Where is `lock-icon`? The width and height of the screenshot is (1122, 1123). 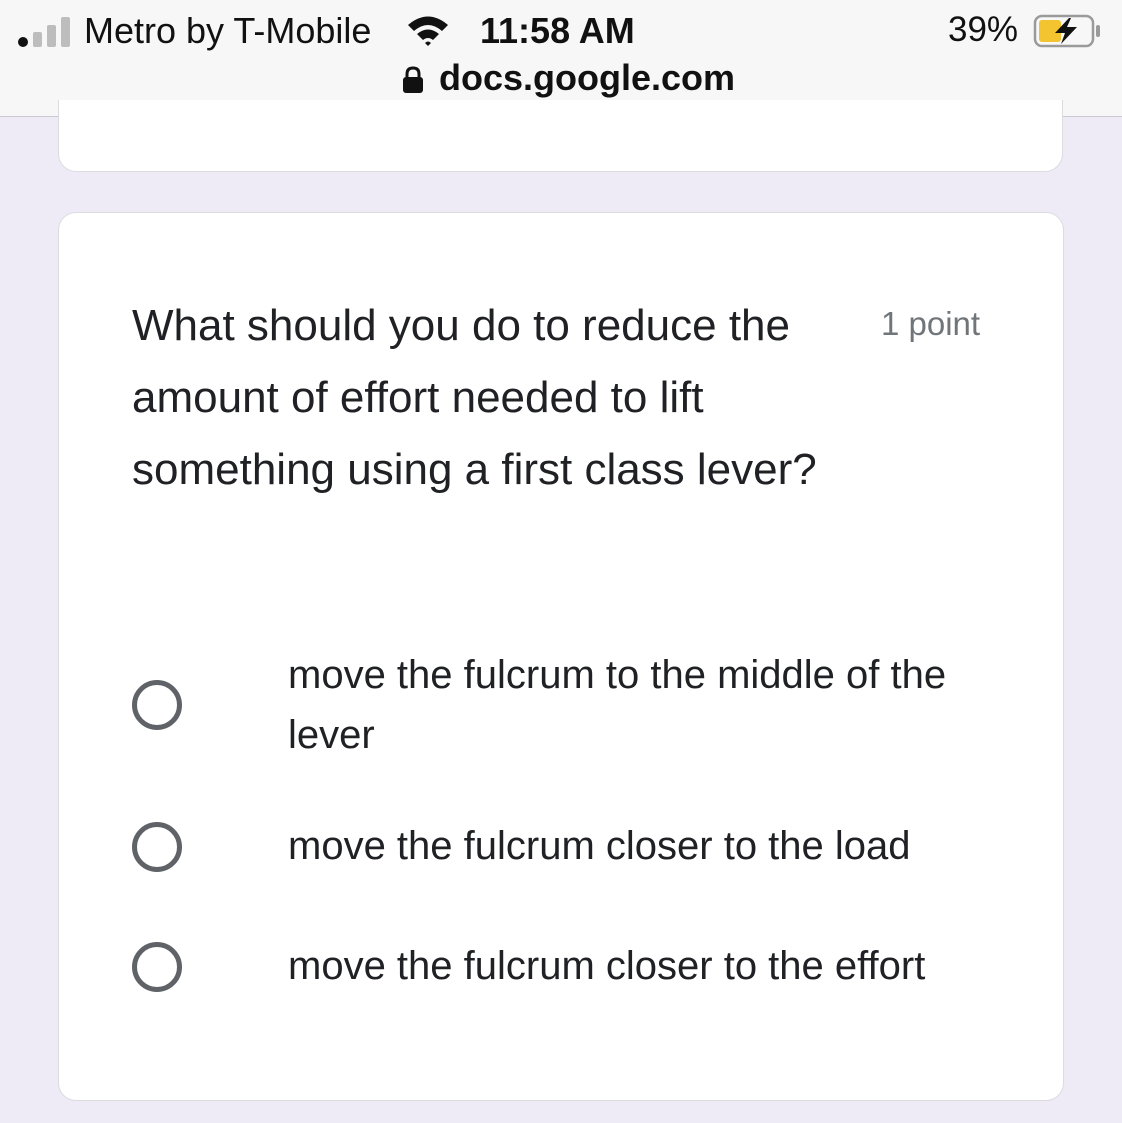
lock-icon is located at coordinates (413, 79).